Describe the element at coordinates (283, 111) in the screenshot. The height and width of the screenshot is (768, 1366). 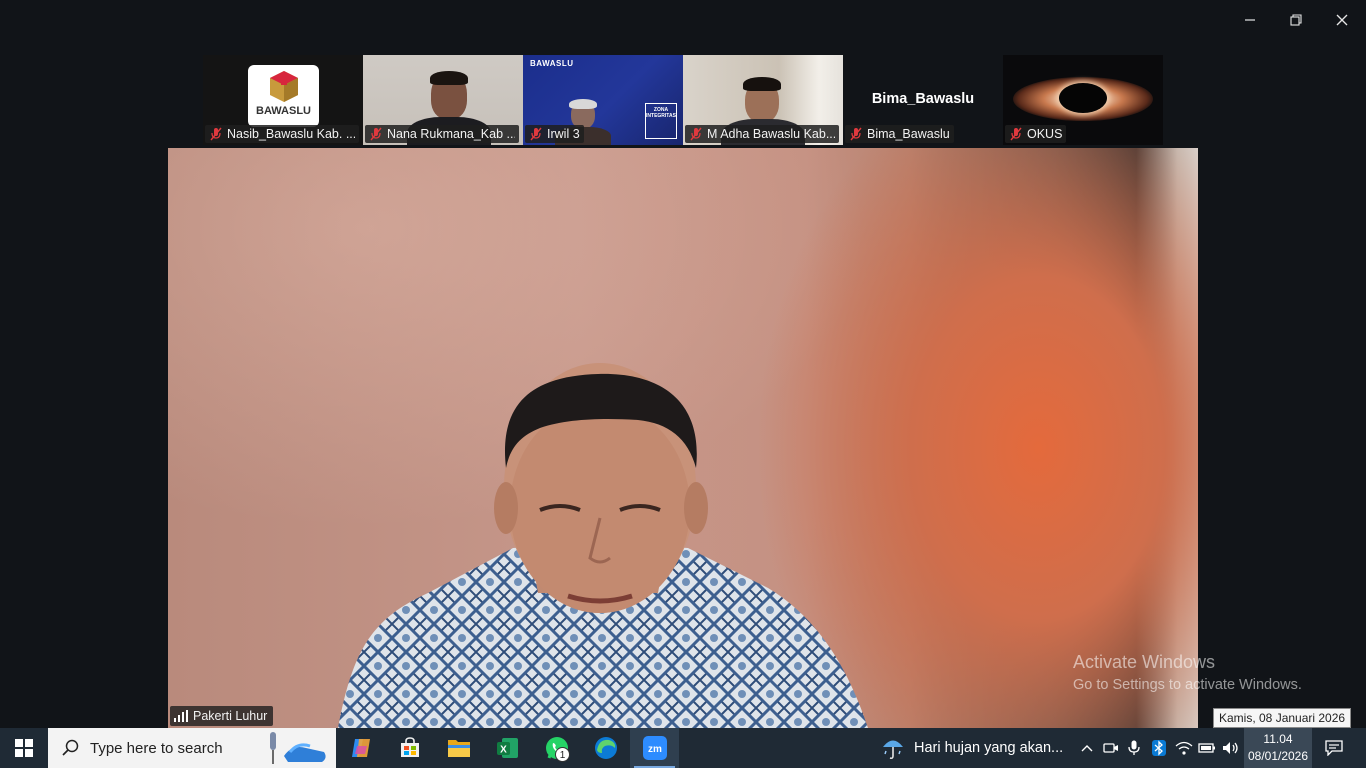
I see `logo-text: BAWASLU` at that location.